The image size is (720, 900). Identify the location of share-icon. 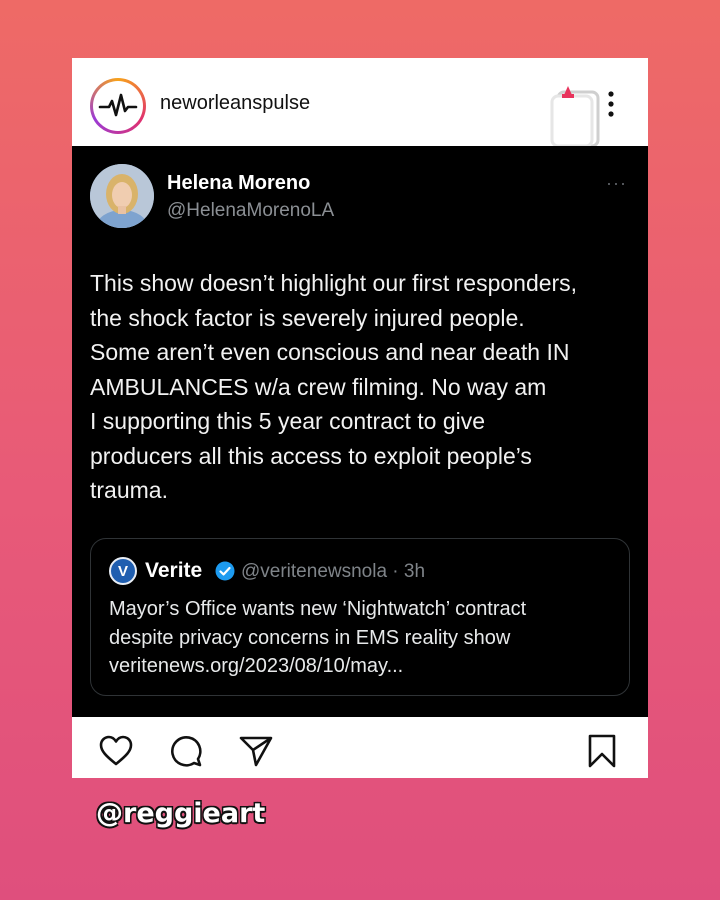
(256, 751).